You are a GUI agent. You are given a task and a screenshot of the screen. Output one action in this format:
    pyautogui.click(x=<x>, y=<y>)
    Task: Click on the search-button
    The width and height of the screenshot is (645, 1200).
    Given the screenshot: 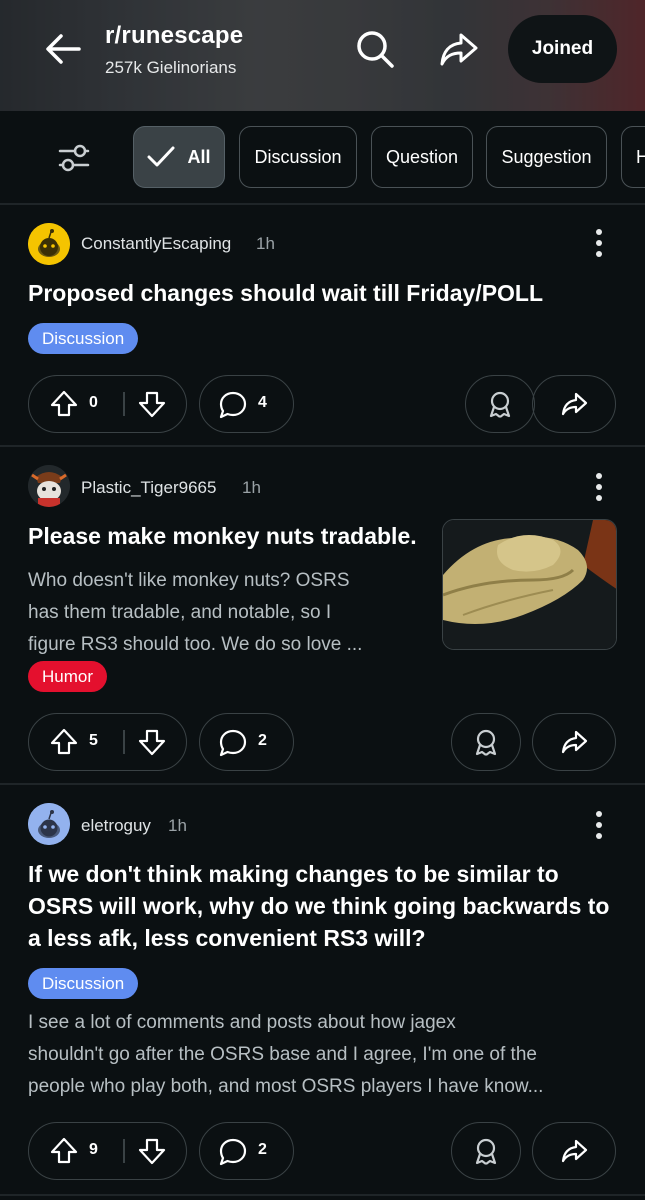 What is the action you would take?
    pyautogui.click(x=375, y=49)
    